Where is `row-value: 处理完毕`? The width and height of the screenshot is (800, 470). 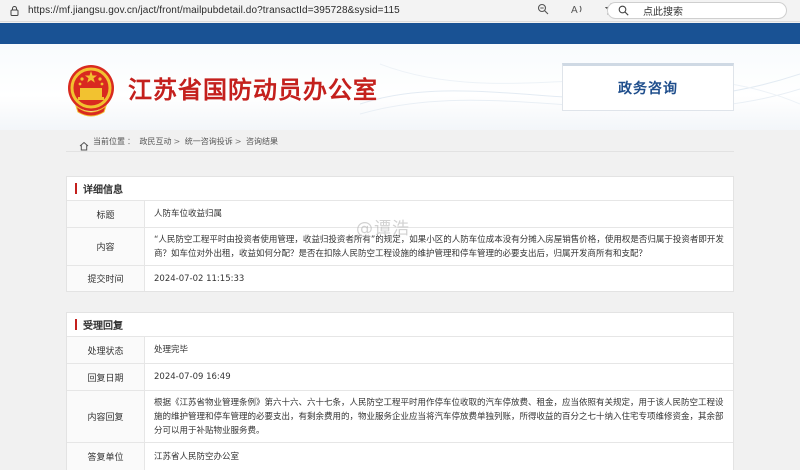
row-value: 处理完毕 is located at coordinates (171, 350).